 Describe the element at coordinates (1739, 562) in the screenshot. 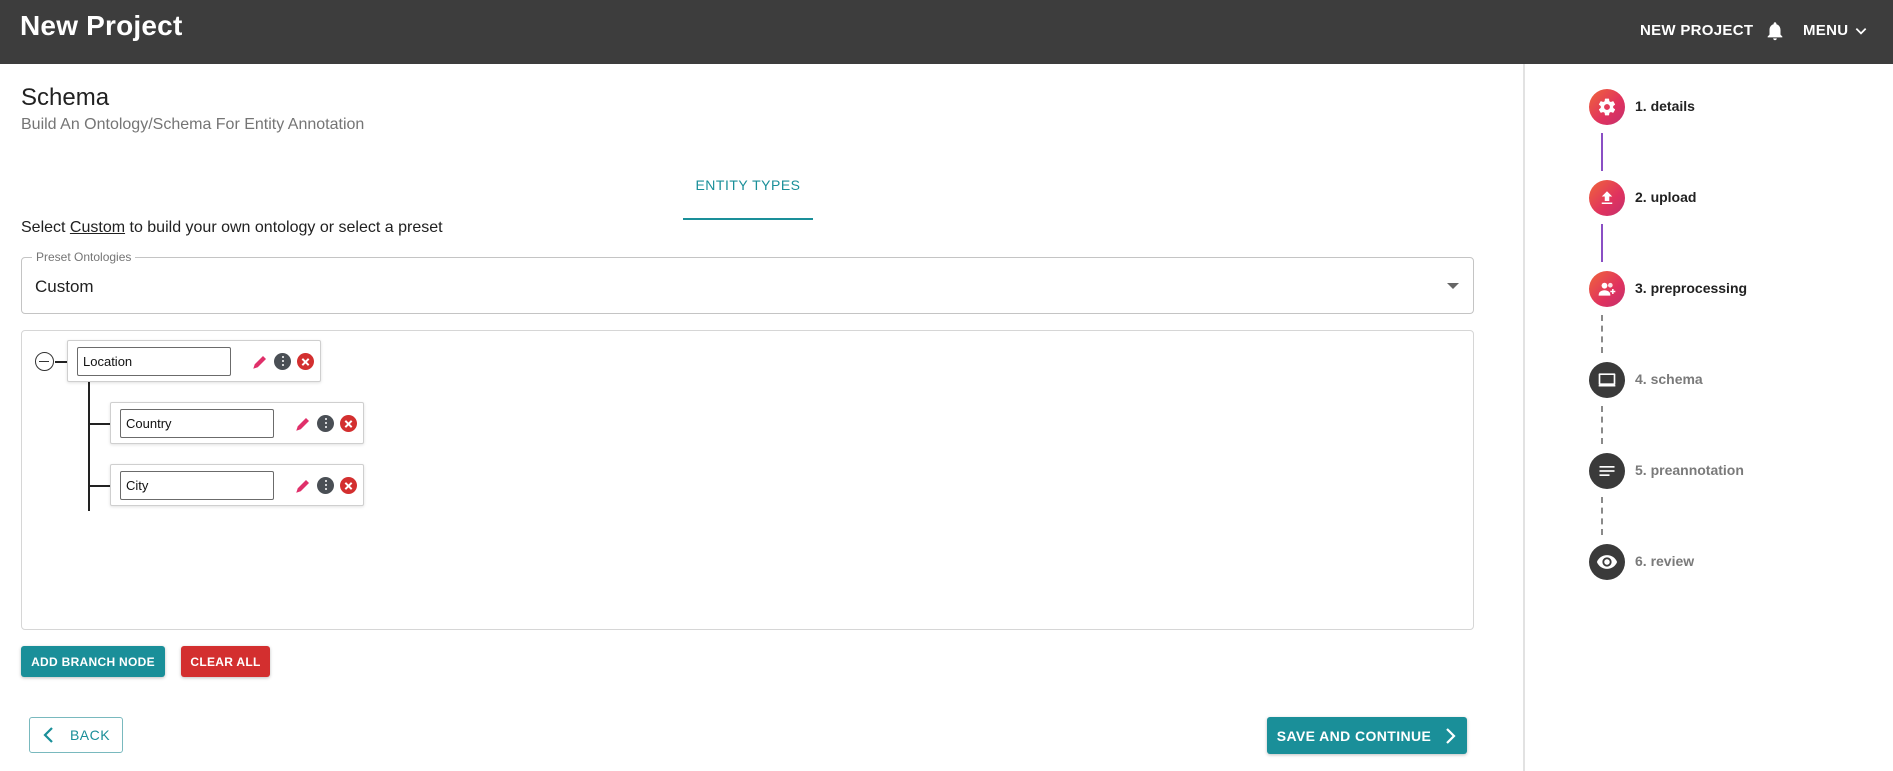

I see `step-review: 6. review` at that location.